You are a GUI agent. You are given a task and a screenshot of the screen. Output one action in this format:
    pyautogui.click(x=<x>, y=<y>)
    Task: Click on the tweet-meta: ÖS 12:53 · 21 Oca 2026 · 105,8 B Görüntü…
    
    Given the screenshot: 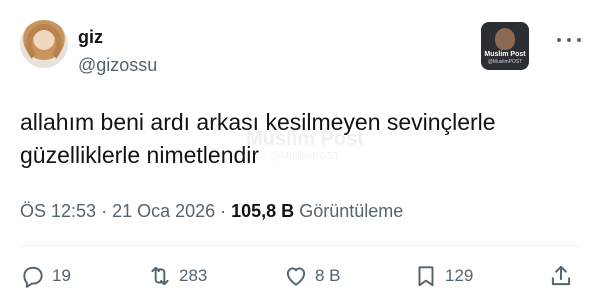 What is the action you would take?
    pyautogui.click(x=211, y=211)
    